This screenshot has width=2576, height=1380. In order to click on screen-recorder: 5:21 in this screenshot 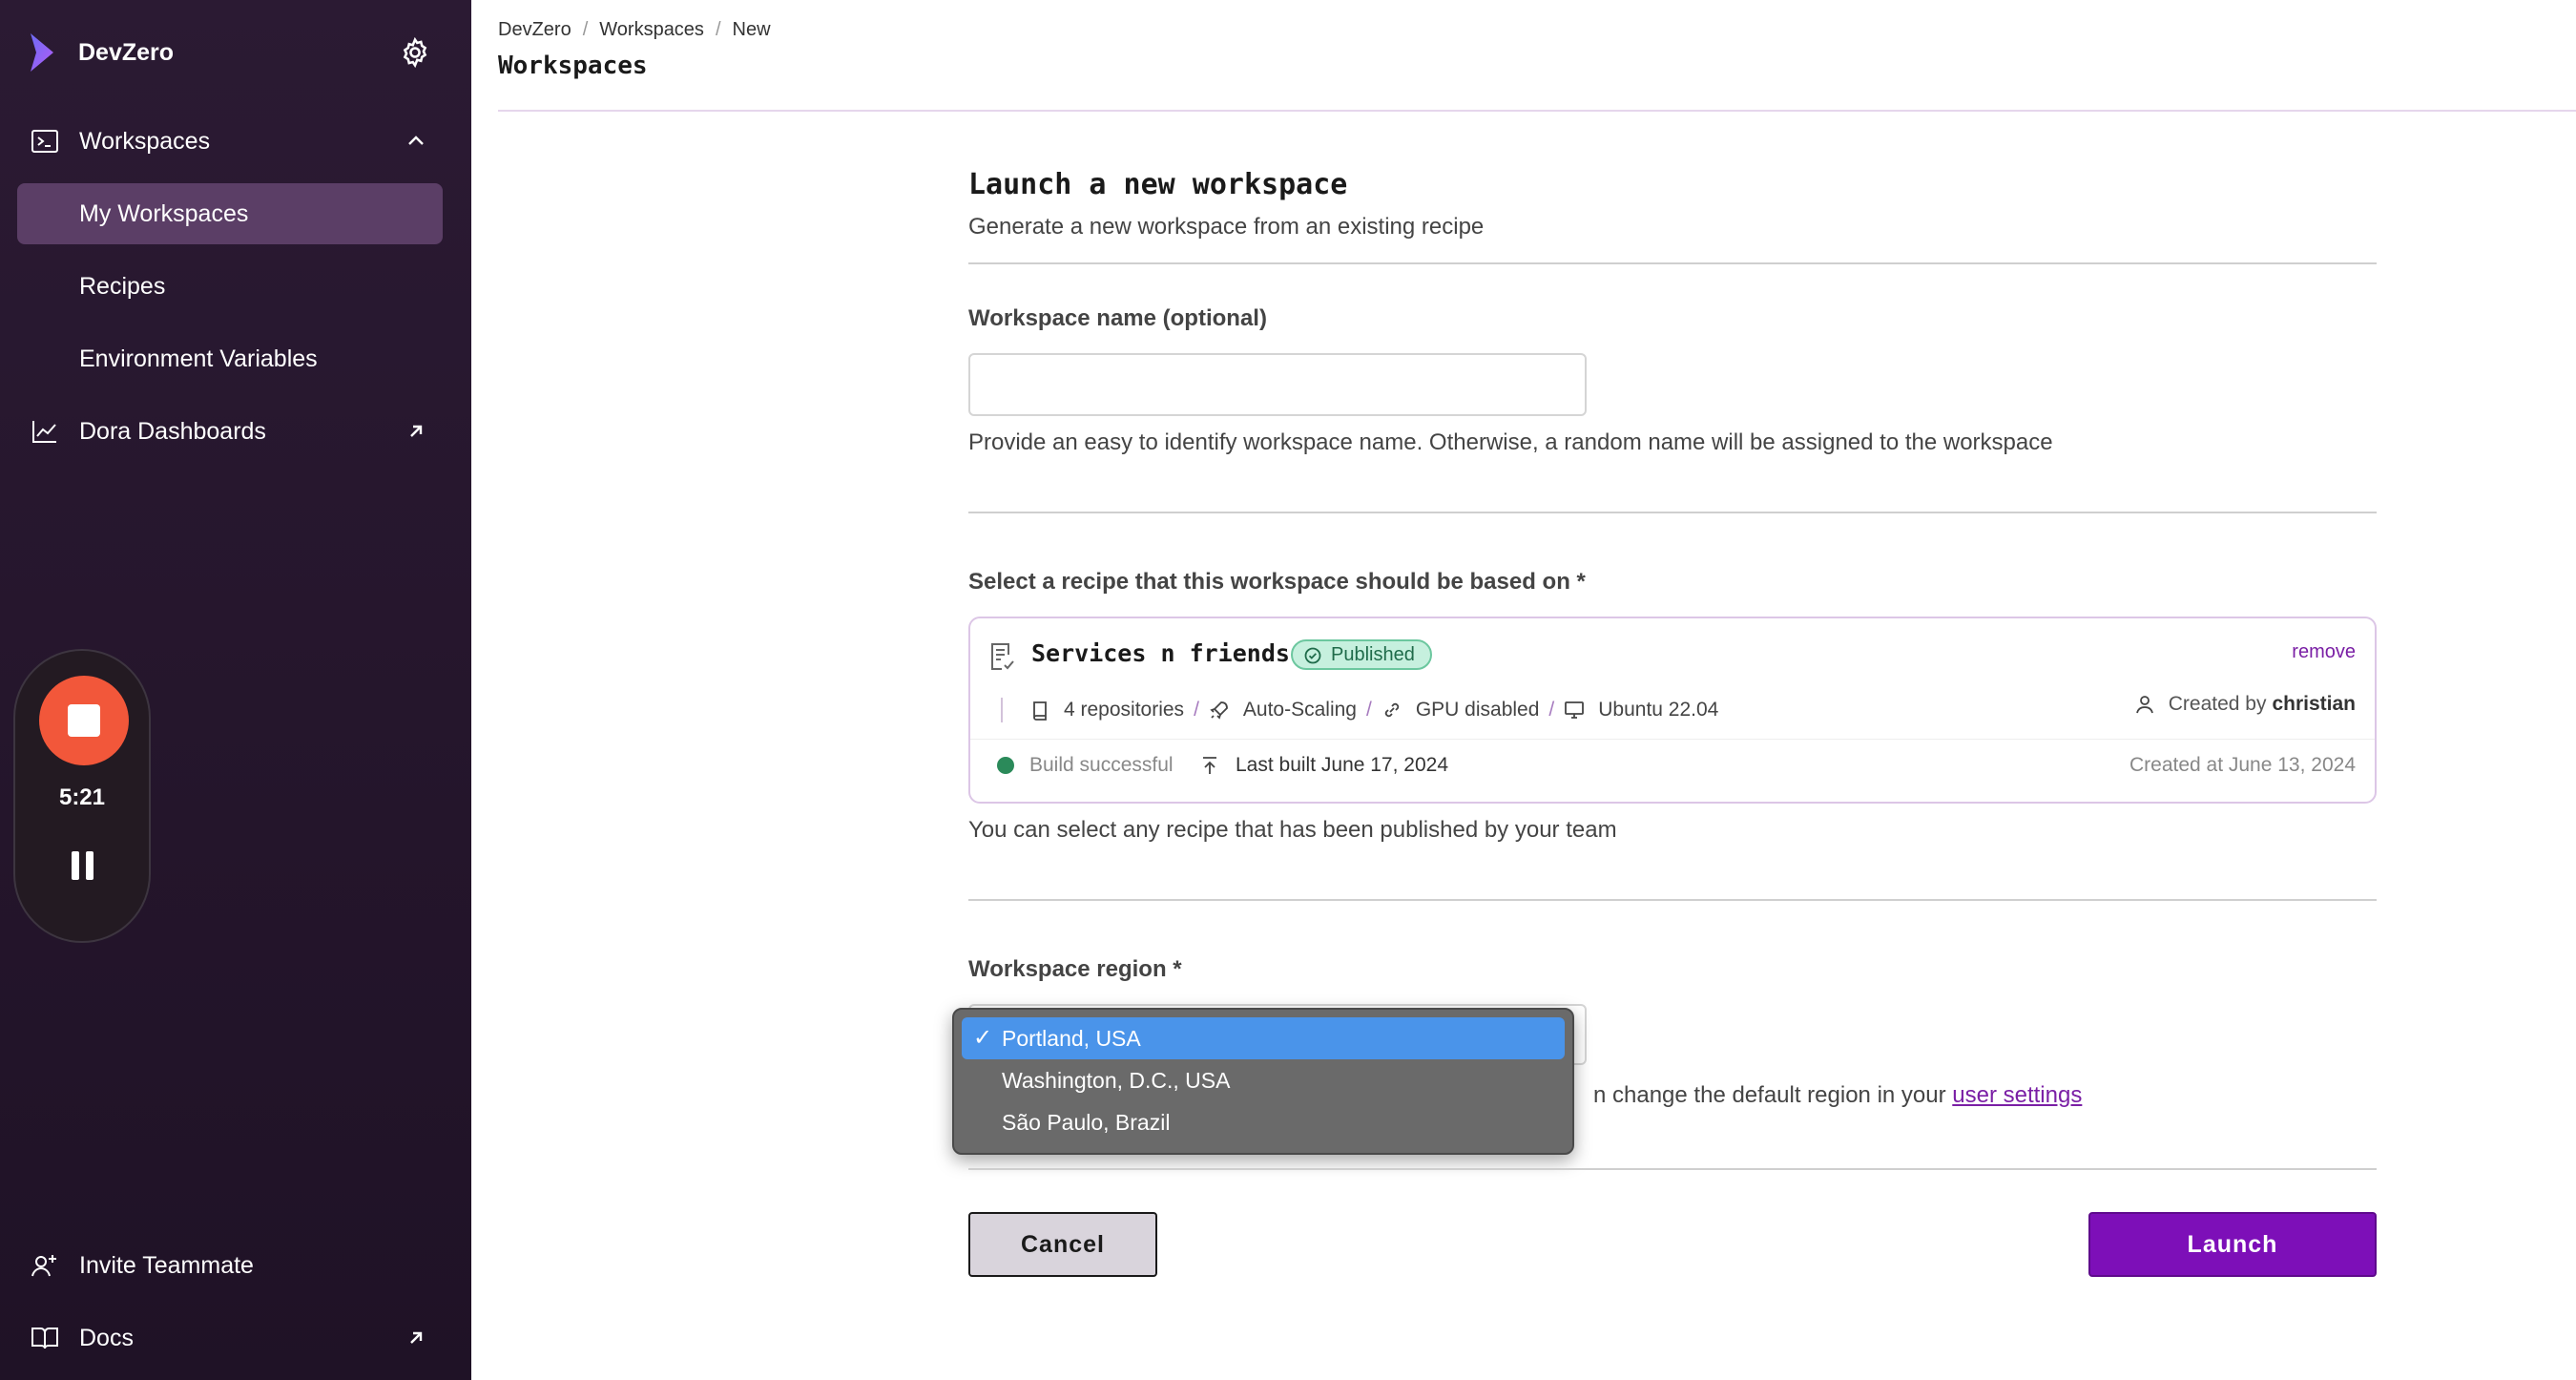, I will do `click(82, 796)`.